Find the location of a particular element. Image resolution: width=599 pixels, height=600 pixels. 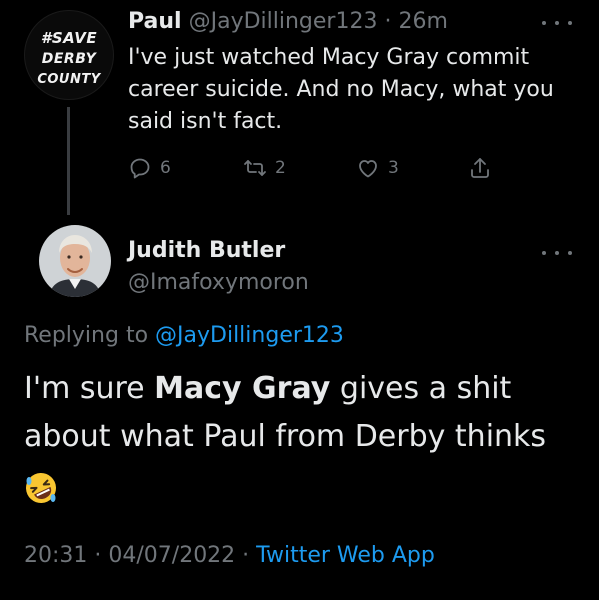

avatar-badge-line-2: DERBY is located at coordinates (69, 59).